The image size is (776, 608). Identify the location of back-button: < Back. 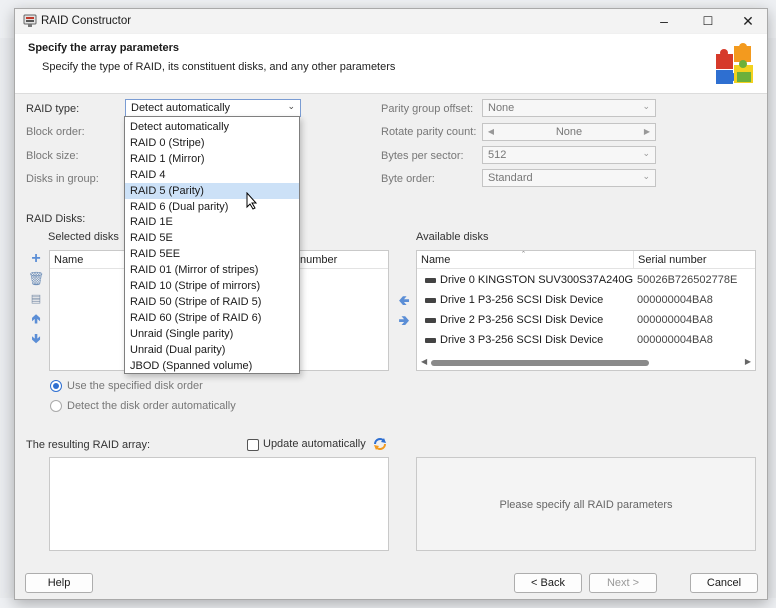
(548, 583).